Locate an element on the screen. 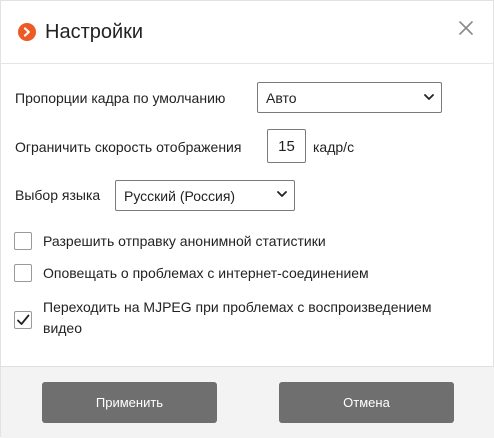 The height and width of the screenshot is (438, 494). fps-limit-label: Ограничить скорость отображения is located at coordinates (128, 147).